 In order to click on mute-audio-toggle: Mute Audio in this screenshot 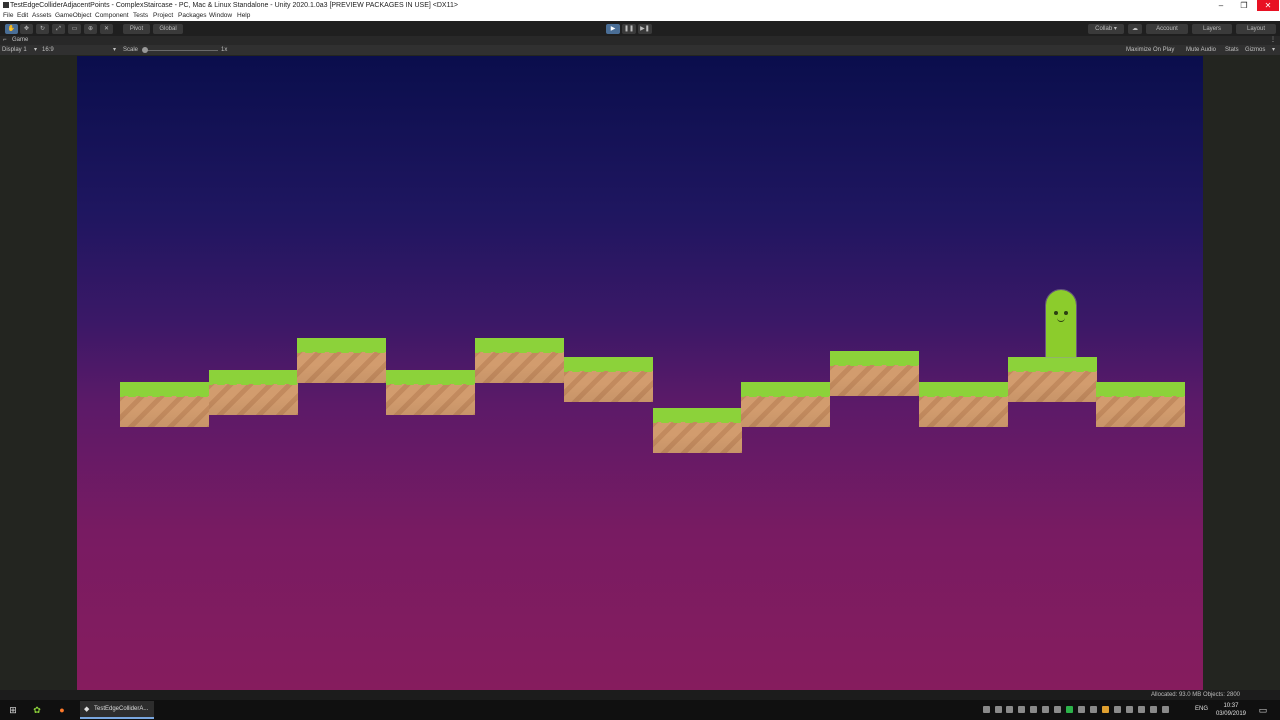, I will do `click(1201, 50)`.